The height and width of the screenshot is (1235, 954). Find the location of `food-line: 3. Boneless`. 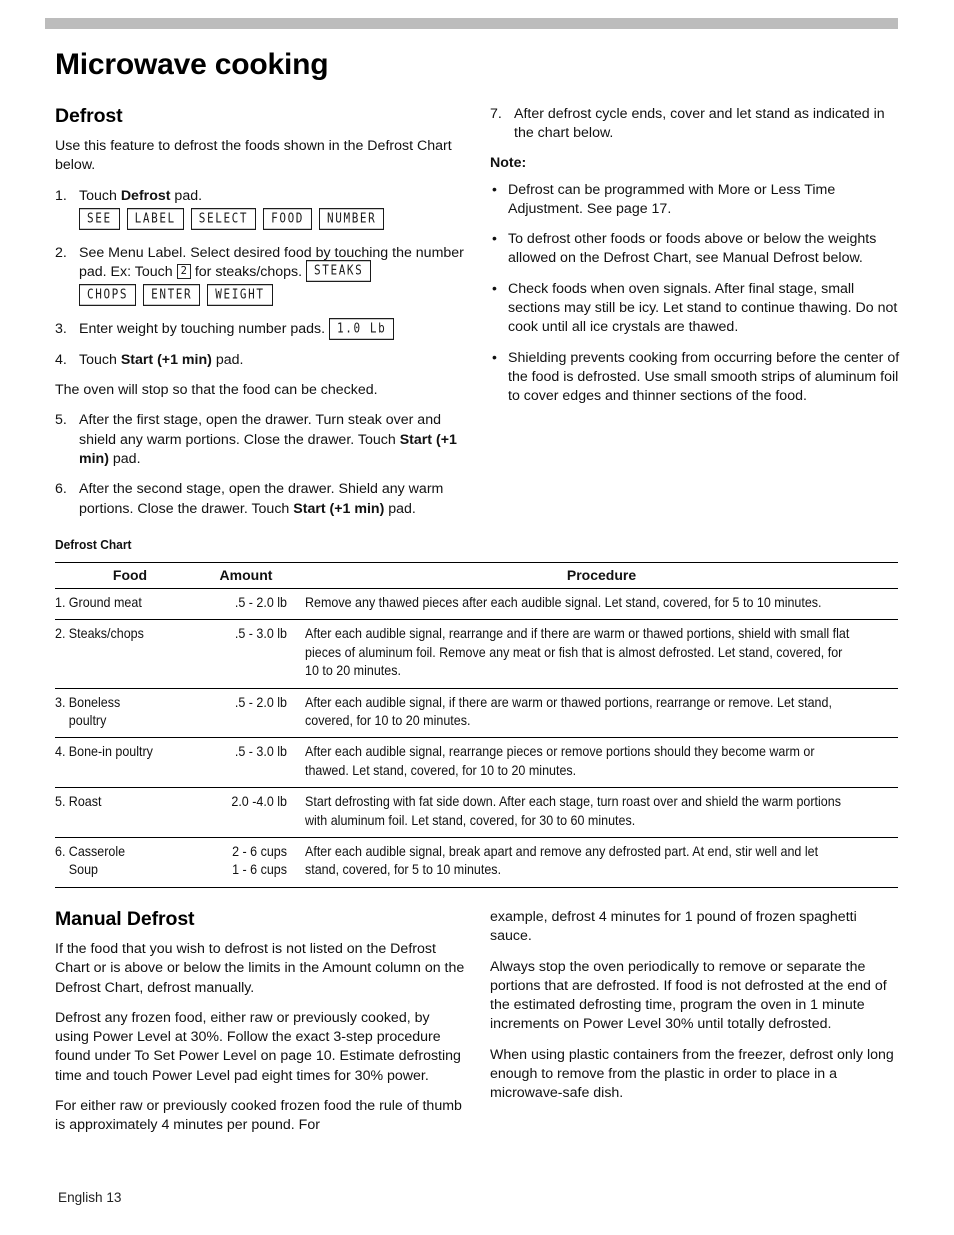

food-line: 3. Boneless is located at coordinates (124, 703).